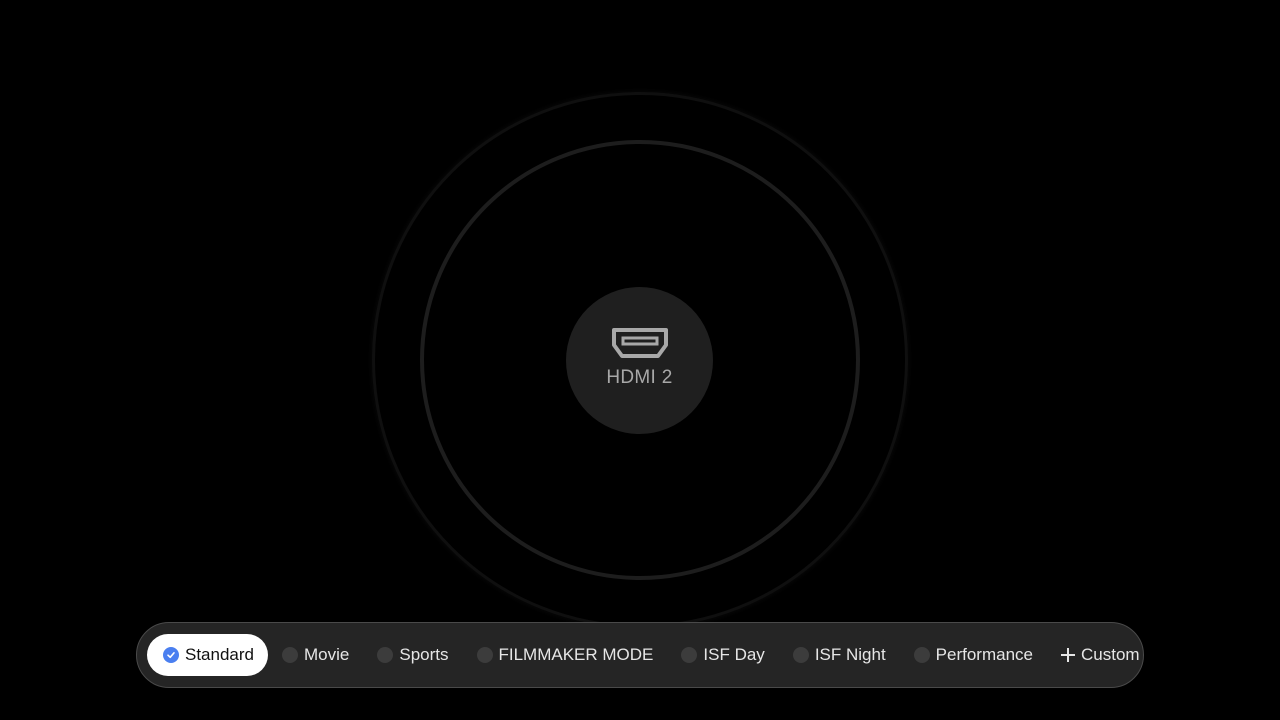 The width and height of the screenshot is (1280, 720). Describe the element at coordinates (219, 654) in the screenshot. I see `mode-label: Standard` at that location.